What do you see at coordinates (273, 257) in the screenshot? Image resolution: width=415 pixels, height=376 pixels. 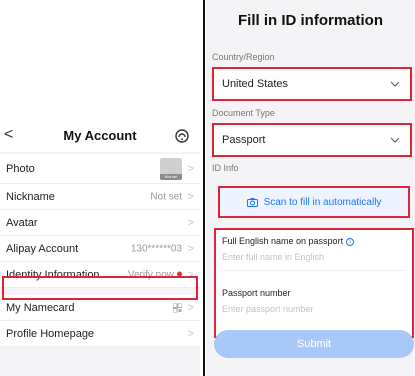 I see `full-name-input: Enter full name in English` at bounding box center [273, 257].